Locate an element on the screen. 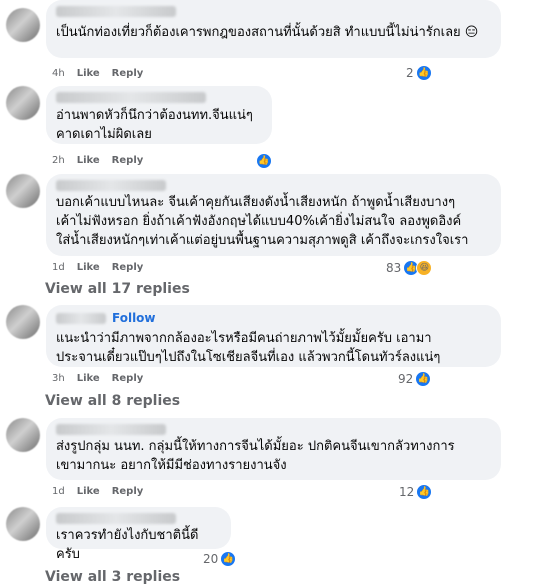  reaction-count: 2 👍 is located at coordinates (419, 73).